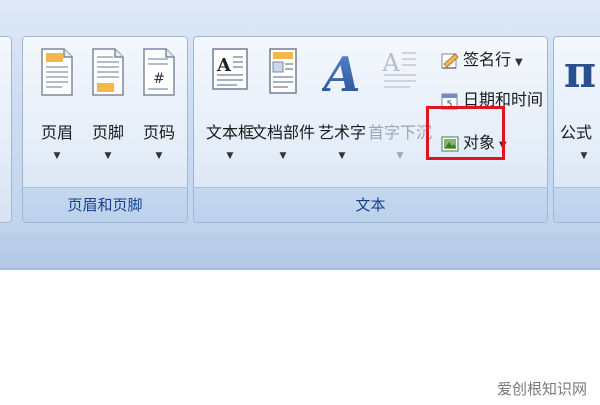 This screenshot has height=405, width=600. What do you see at coordinates (6, 129) in the screenshot?
I see `ribbon-group-partial-left` at bounding box center [6, 129].